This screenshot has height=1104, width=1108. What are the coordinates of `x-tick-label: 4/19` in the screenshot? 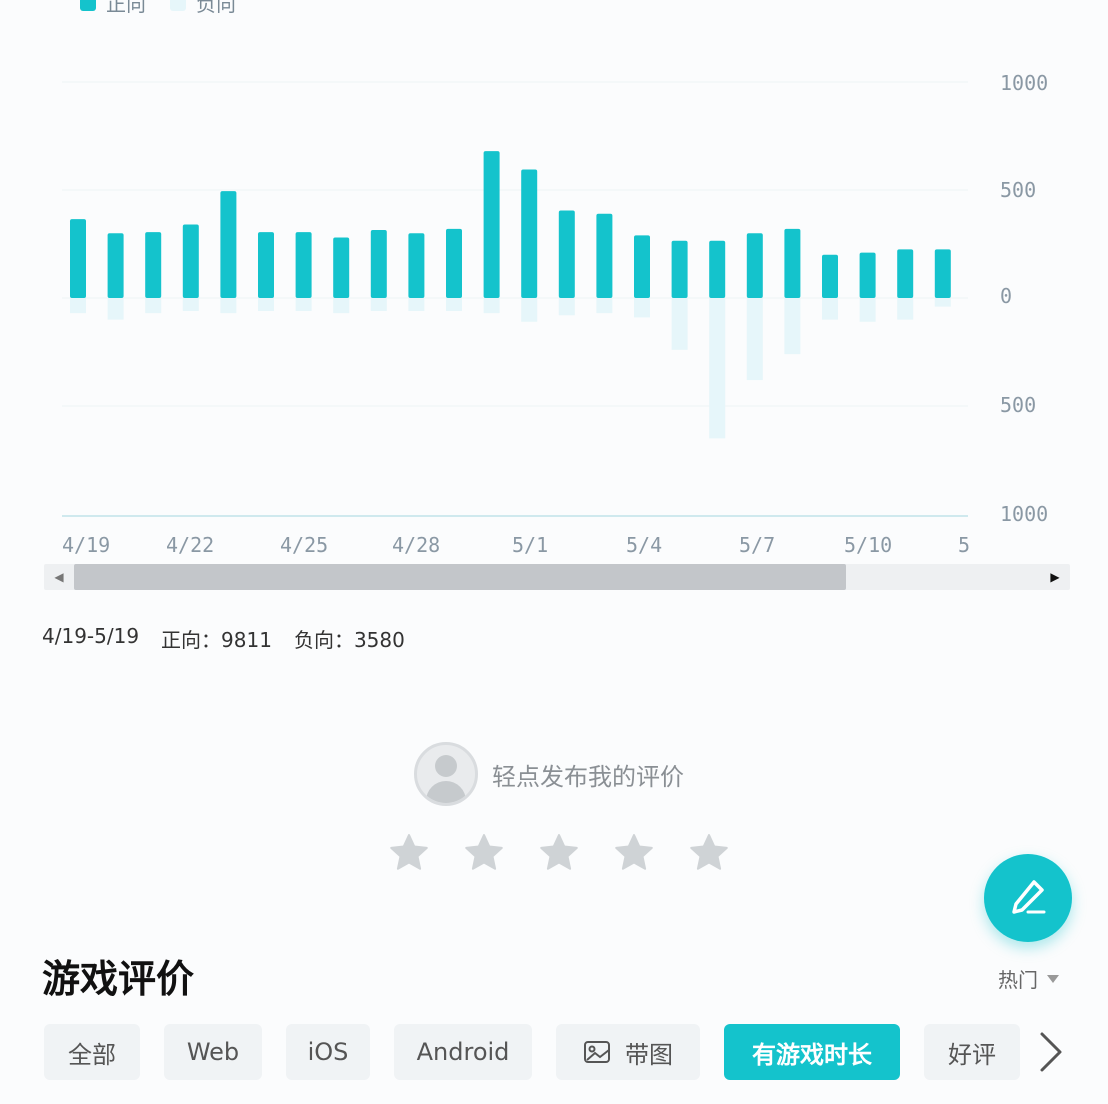 It's located at (86, 545).